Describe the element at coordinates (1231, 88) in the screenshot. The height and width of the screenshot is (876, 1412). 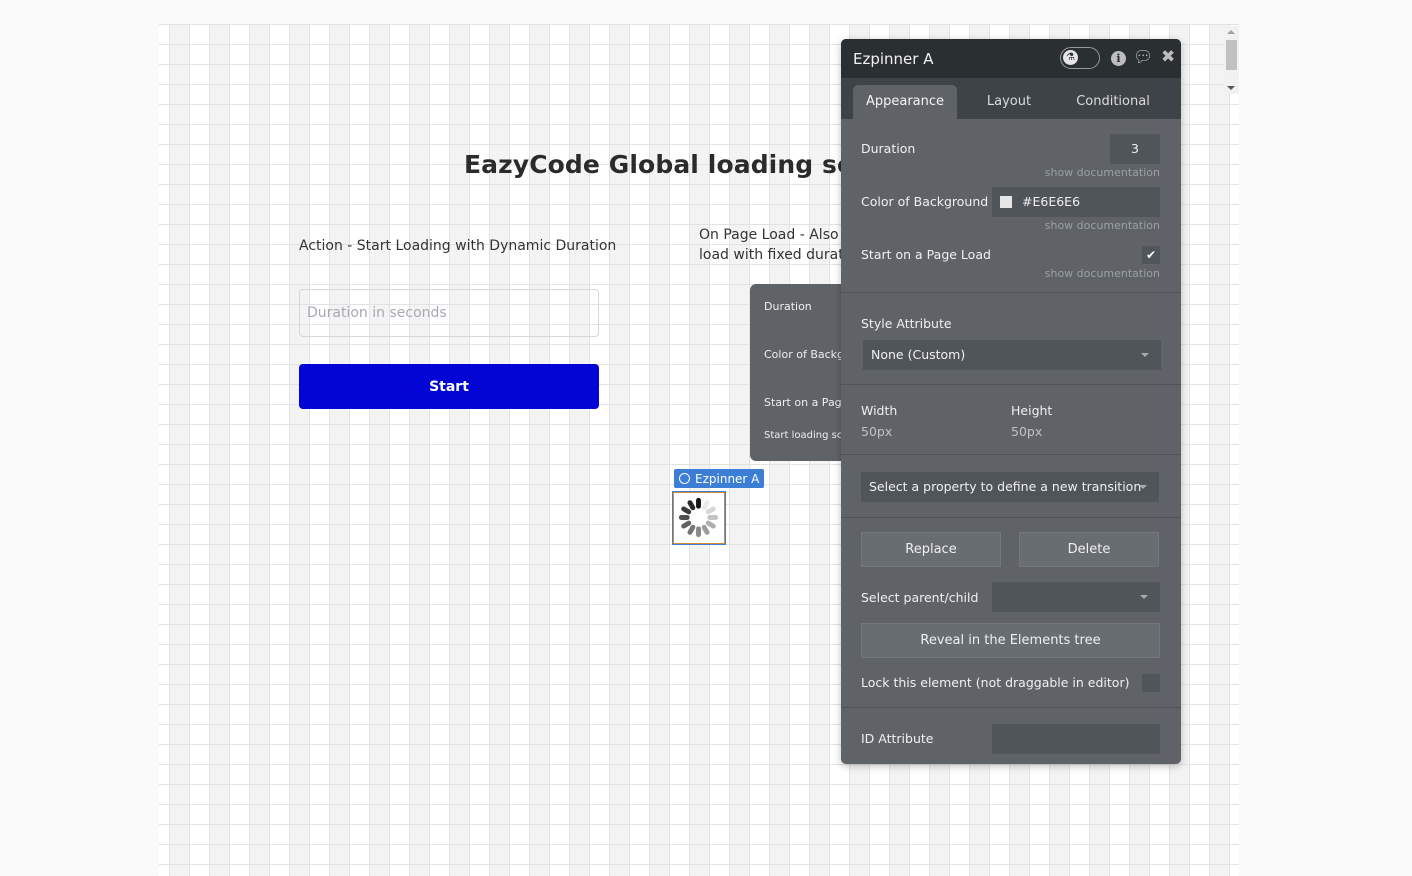
I see `scroll-down-icon` at that location.